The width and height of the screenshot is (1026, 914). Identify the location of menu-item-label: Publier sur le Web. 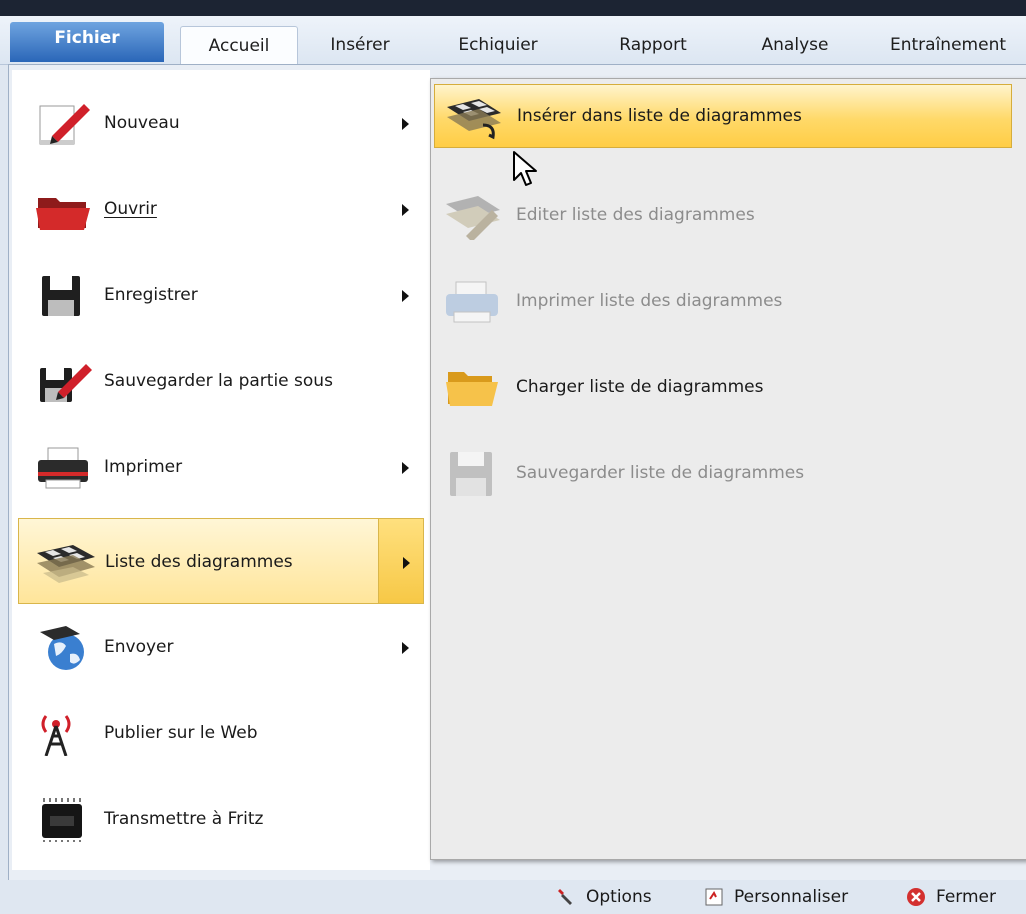
(181, 733).